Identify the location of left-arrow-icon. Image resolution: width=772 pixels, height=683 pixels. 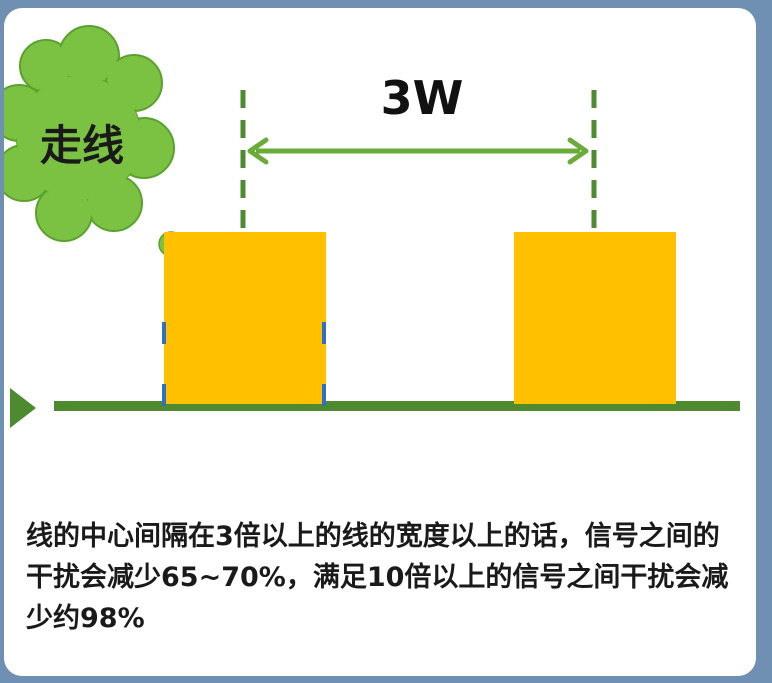
(23, 408).